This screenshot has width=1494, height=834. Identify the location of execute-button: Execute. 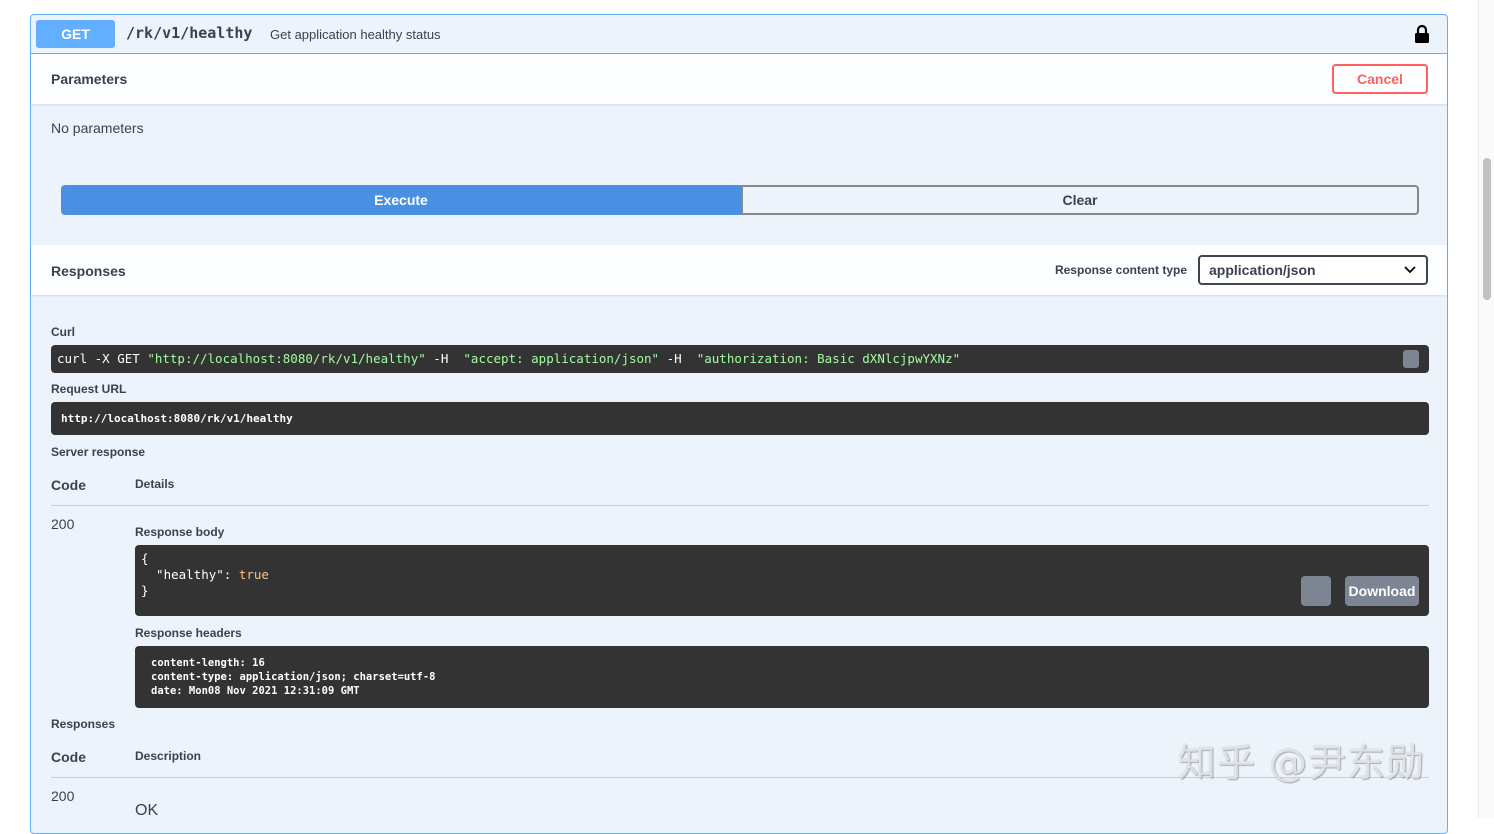
(401, 200).